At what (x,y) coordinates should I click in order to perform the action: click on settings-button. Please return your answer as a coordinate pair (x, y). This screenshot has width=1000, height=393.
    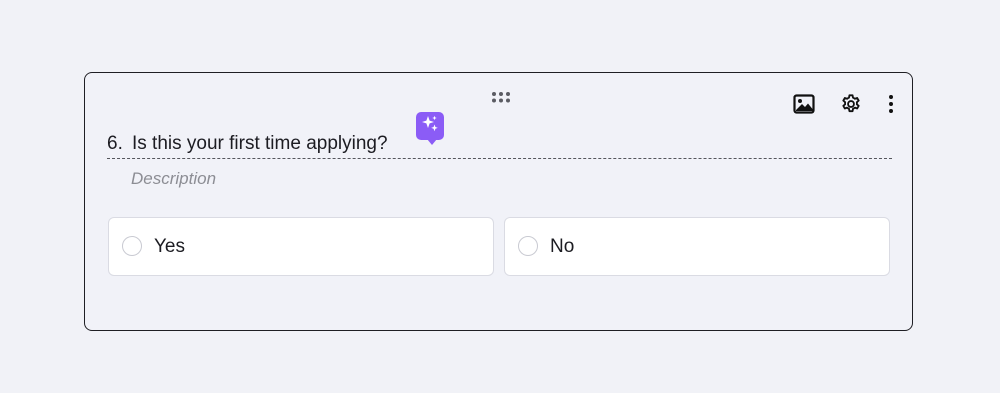
    Looking at the image, I should click on (851, 106).